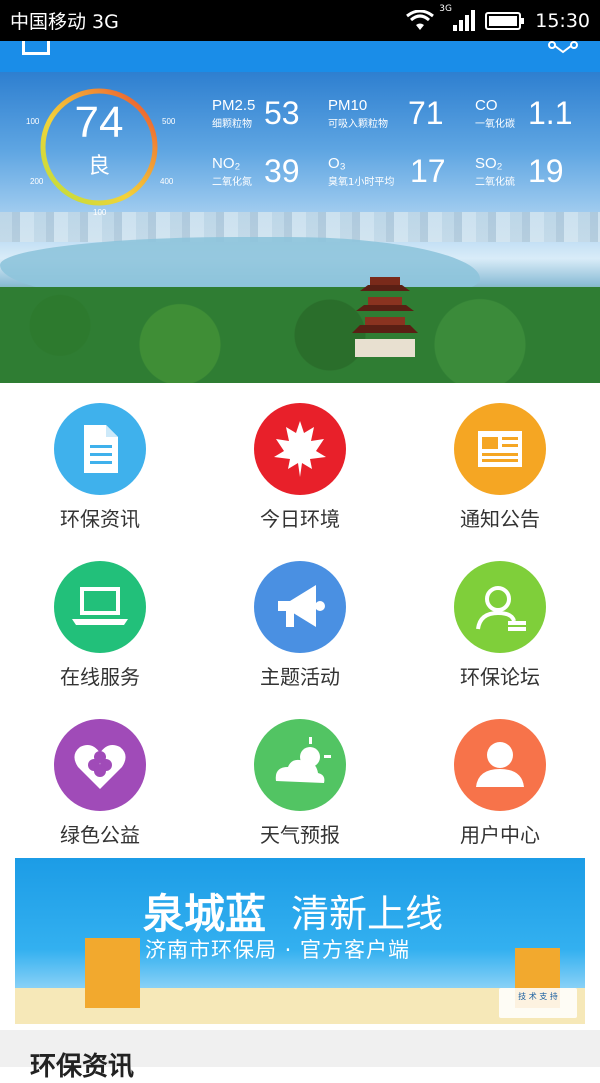 The height and width of the screenshot is (1083, 600). I want to click on megaphone-icon, so click(301, 606).